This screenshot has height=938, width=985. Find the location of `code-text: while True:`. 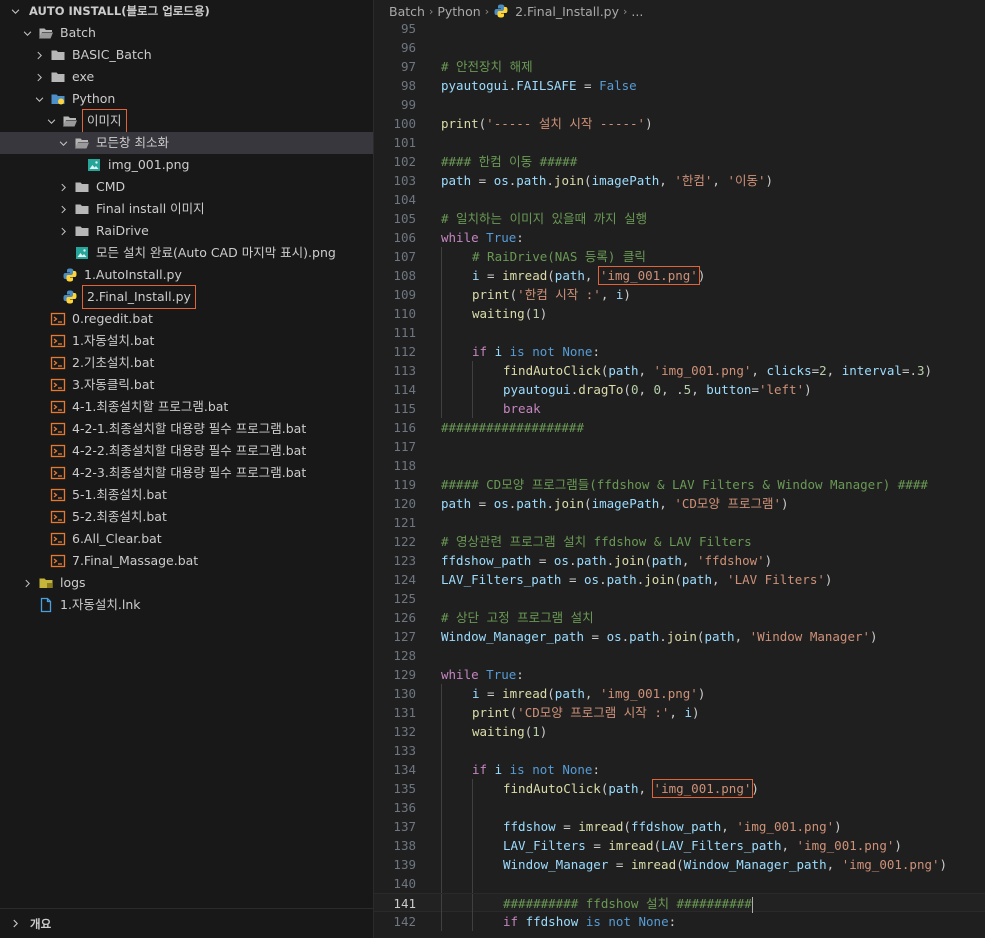

code-text: while True: is located at coordinates (482, 237).